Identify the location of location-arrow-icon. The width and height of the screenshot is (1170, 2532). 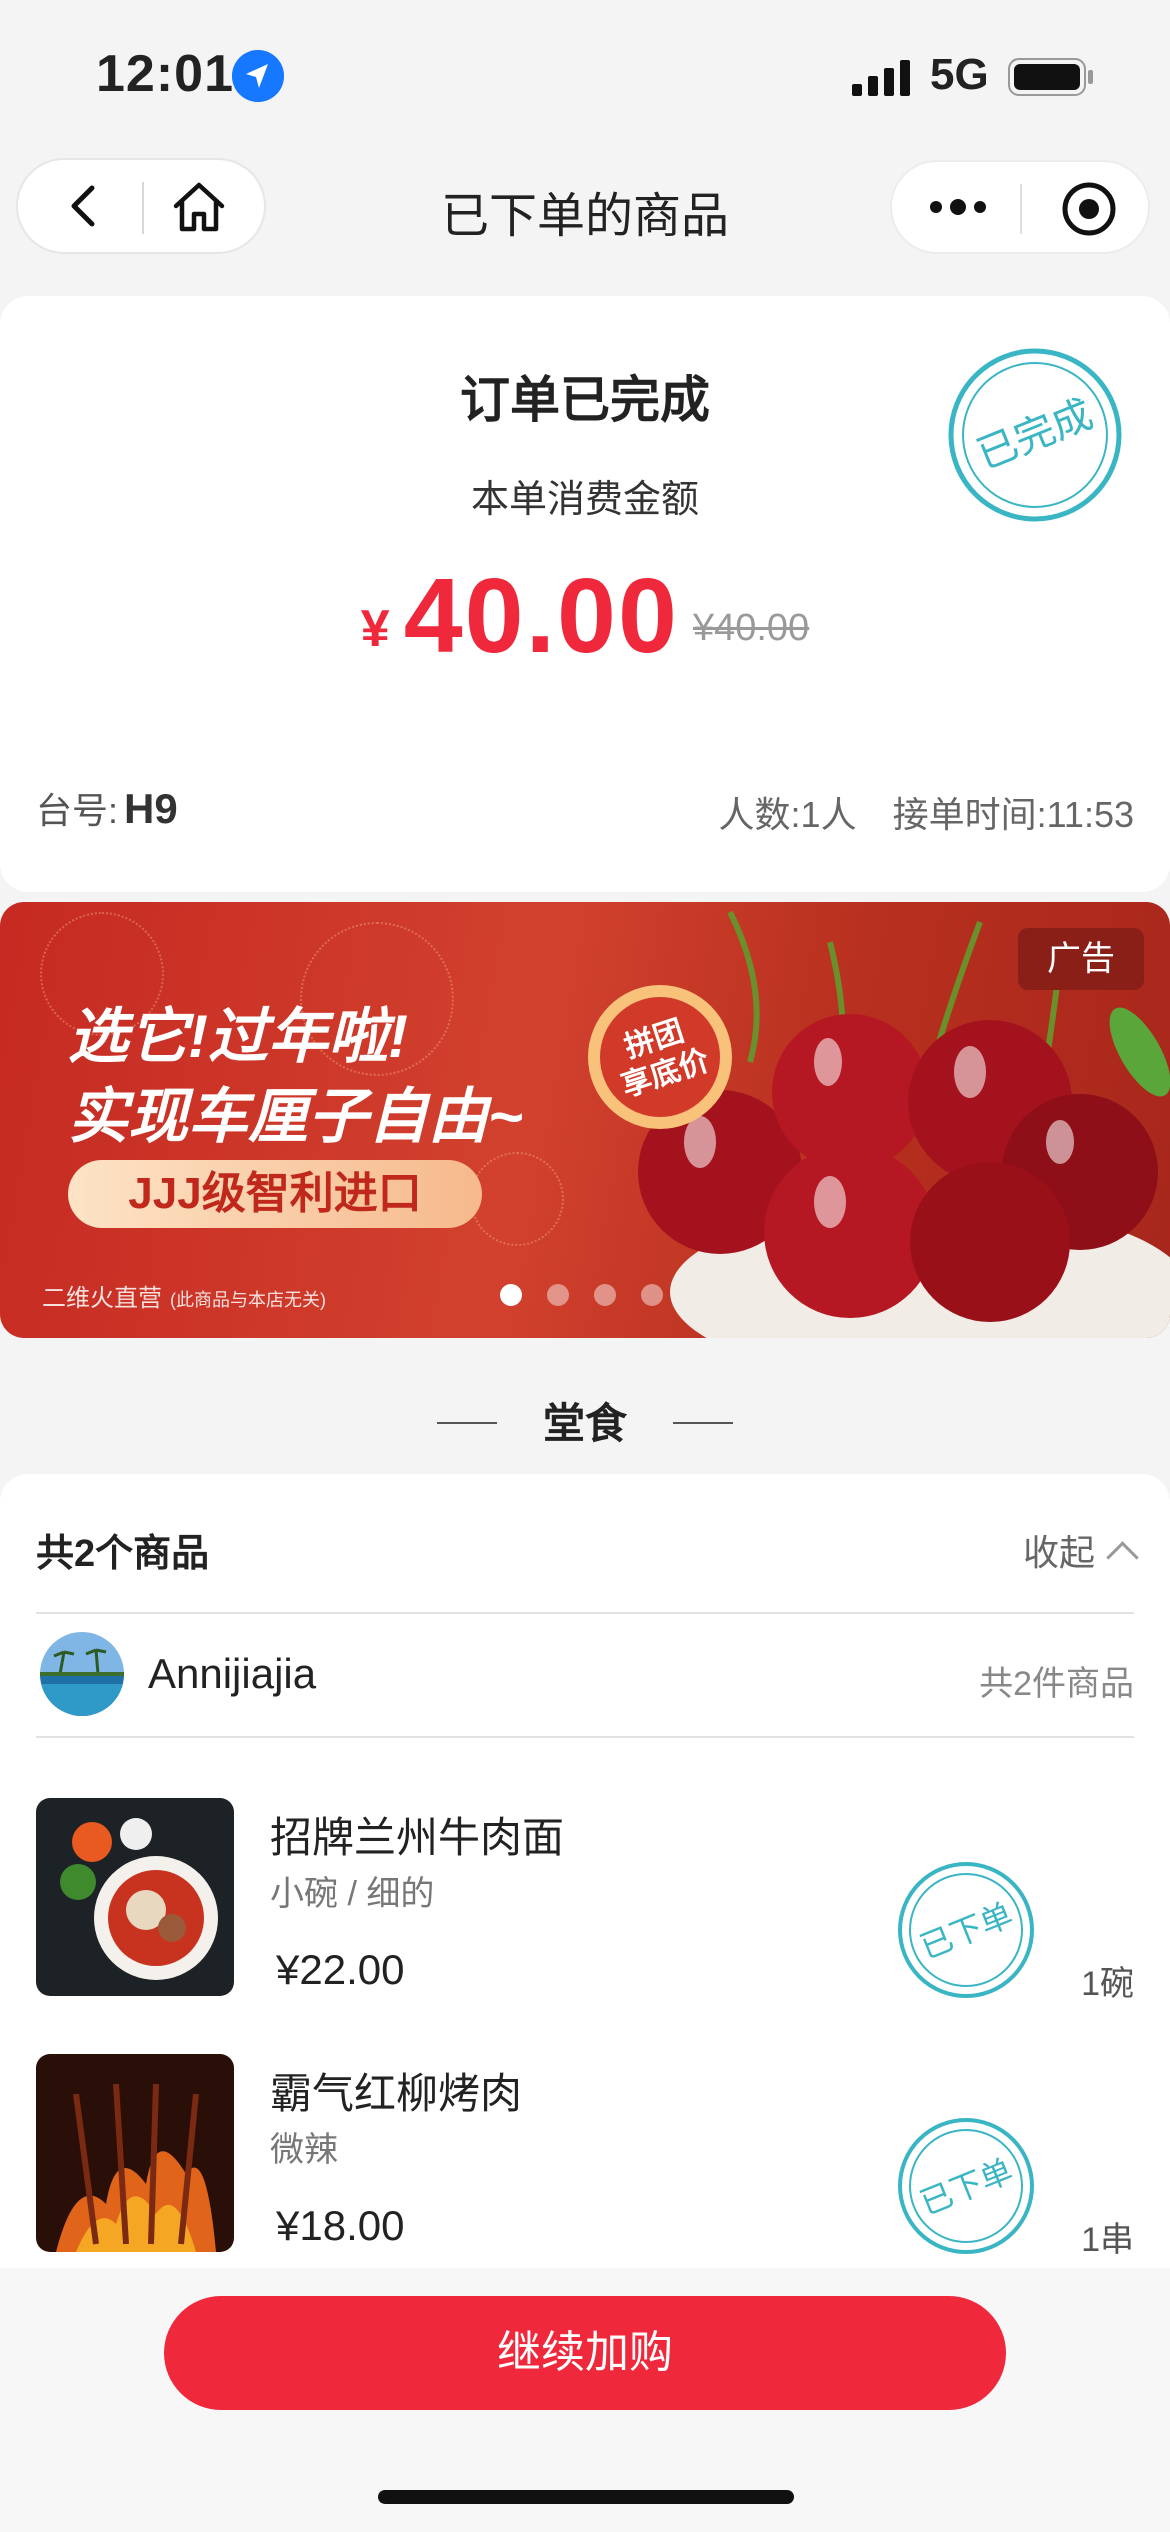
(258, 76).